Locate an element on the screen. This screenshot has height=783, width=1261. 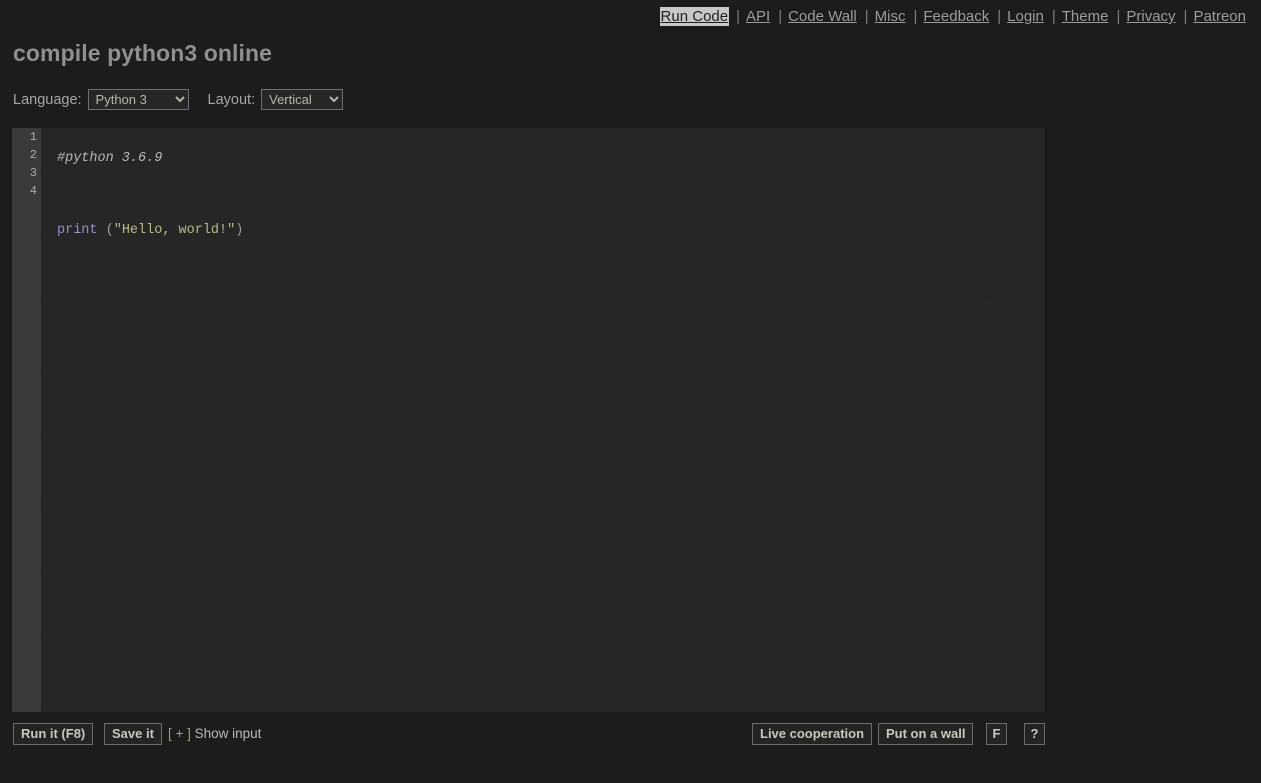
language-select: Python 3 is located at coordinates (138, 99).